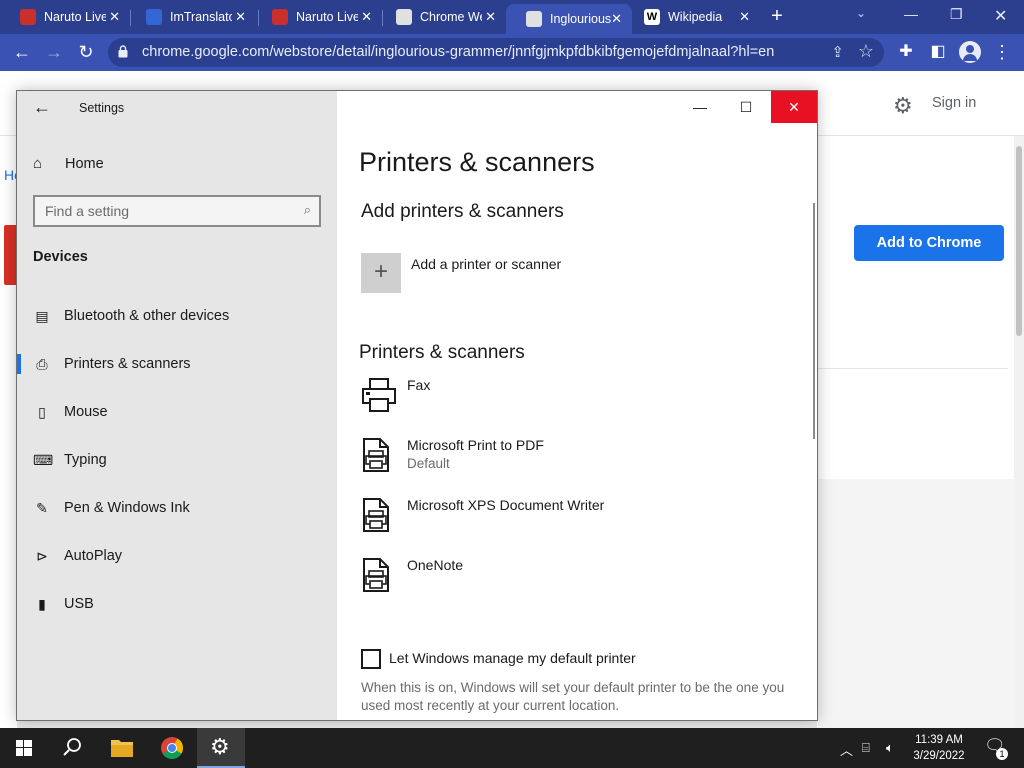  I want to click on printers-section-title: Printers & scanners, so click(442, 352).